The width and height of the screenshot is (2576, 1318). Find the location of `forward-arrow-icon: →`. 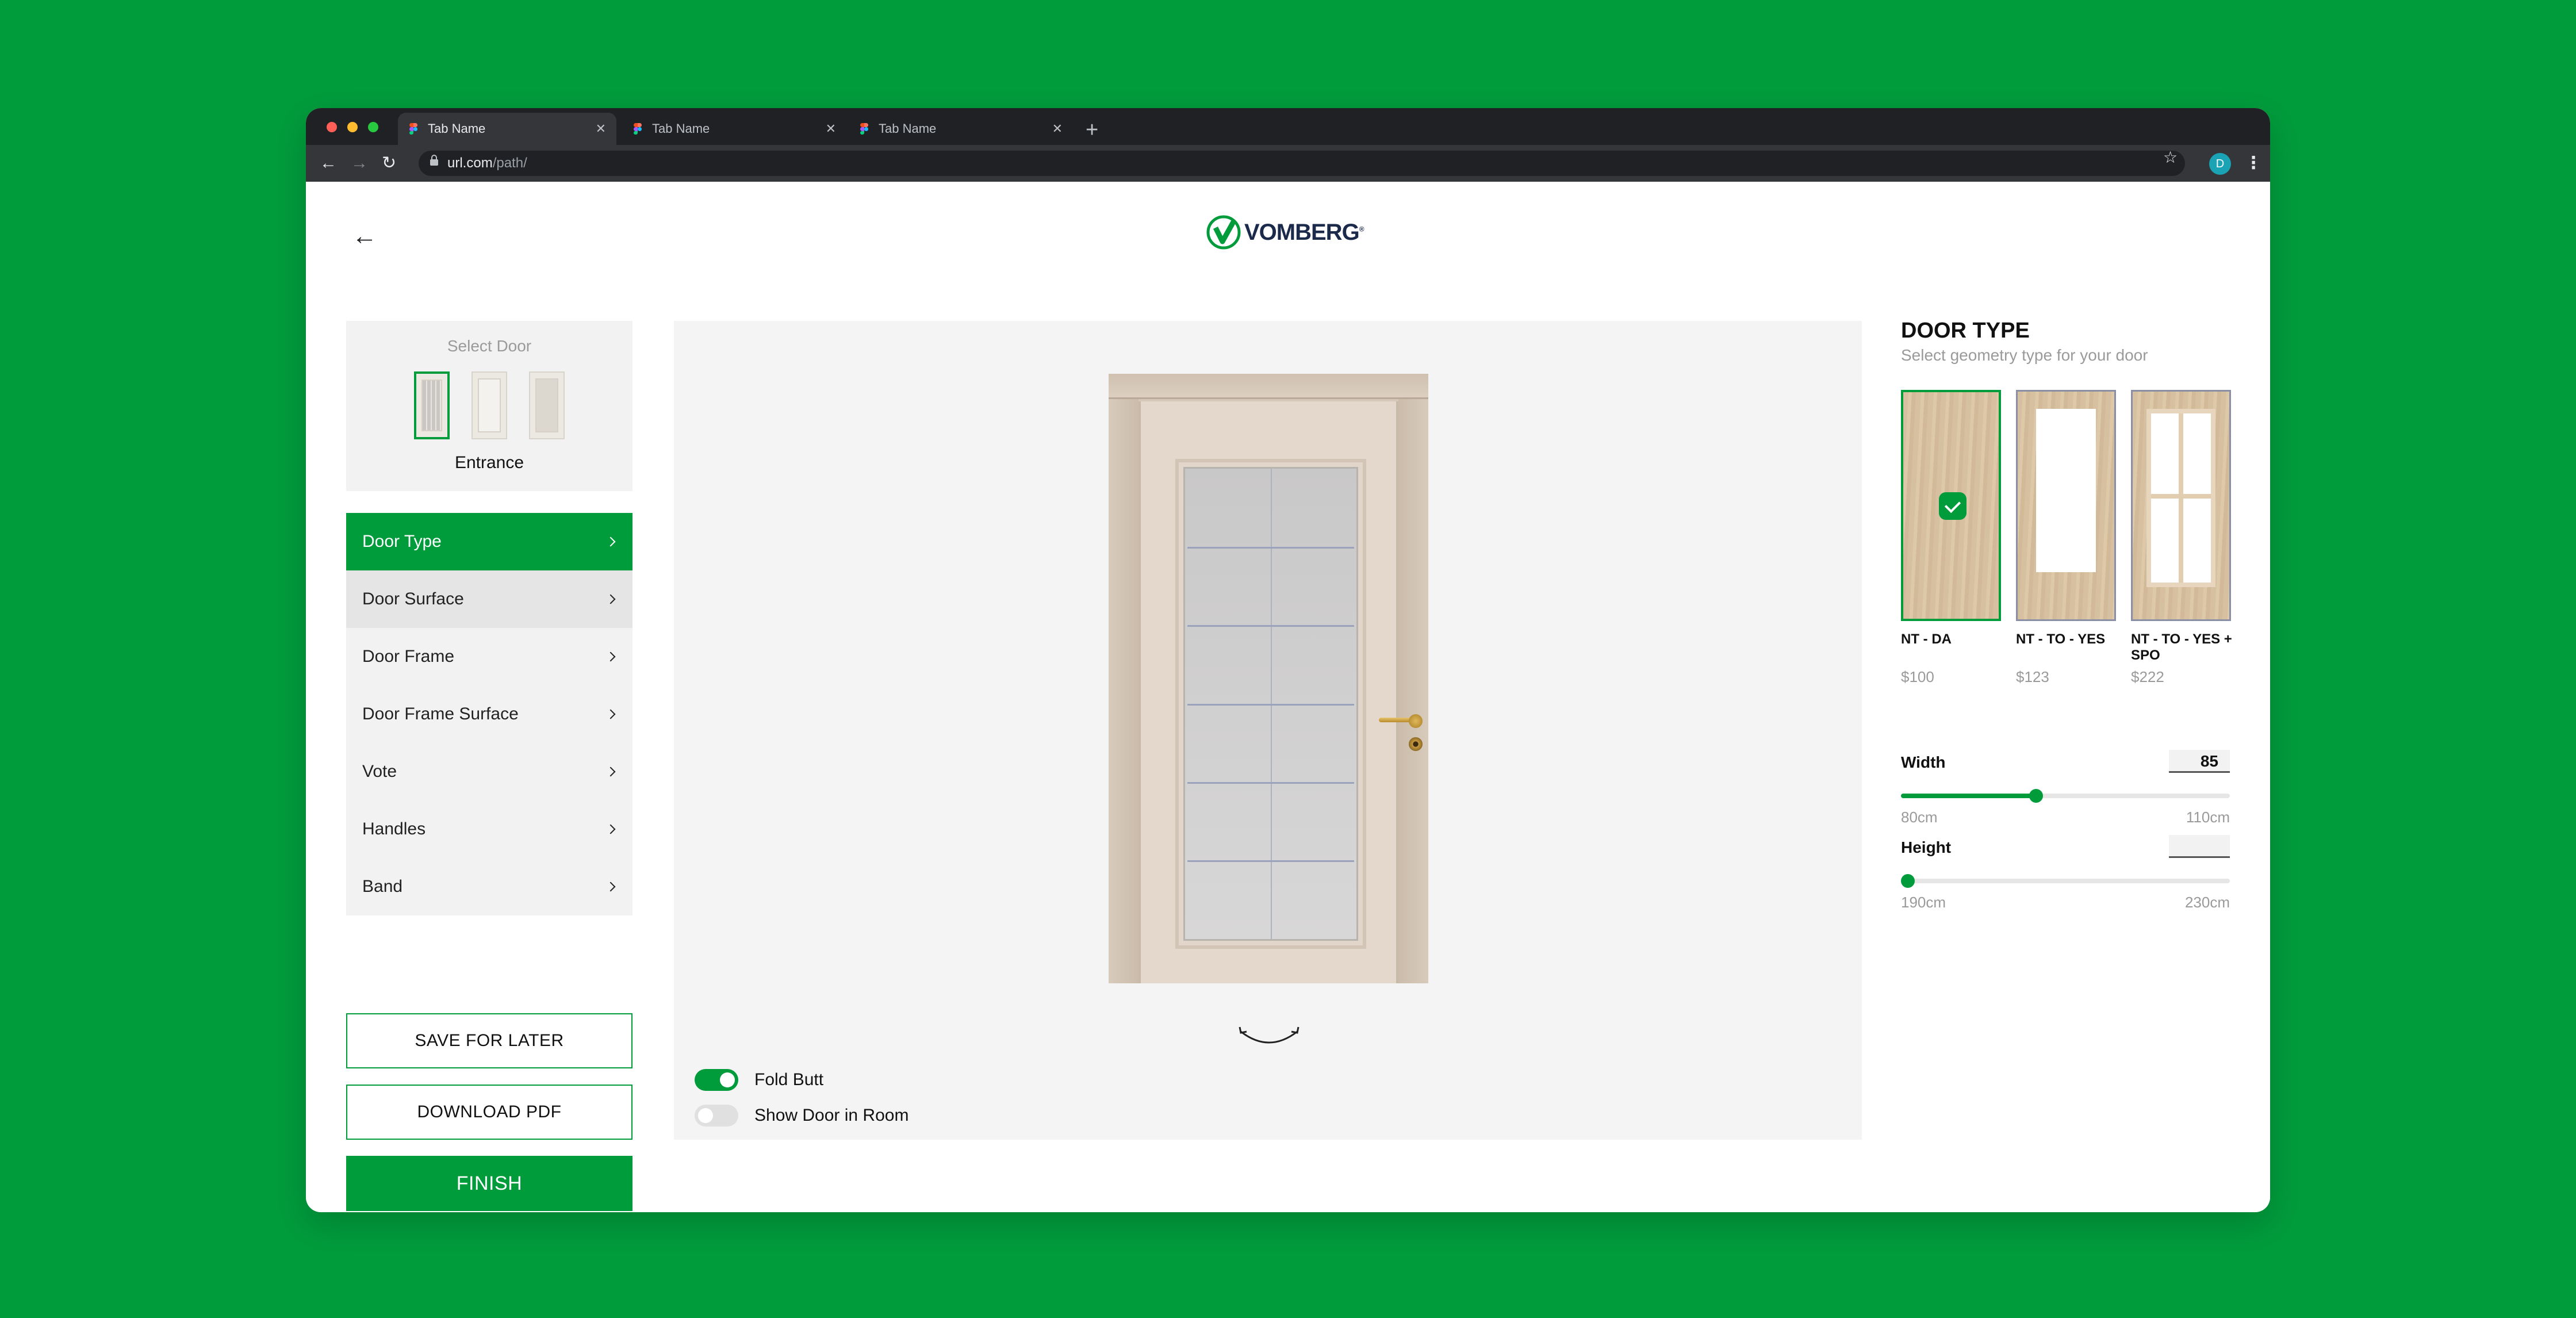

forward-arrow-icon: → is located at coordinates (359, 163).